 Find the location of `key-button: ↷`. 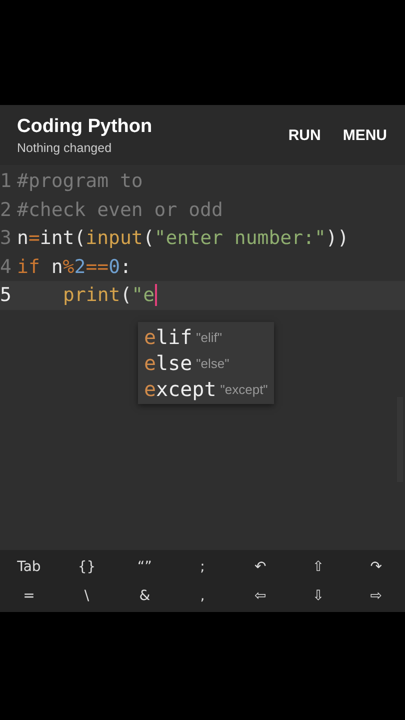

key-button: ↷ is located at coordinates (376, 566).